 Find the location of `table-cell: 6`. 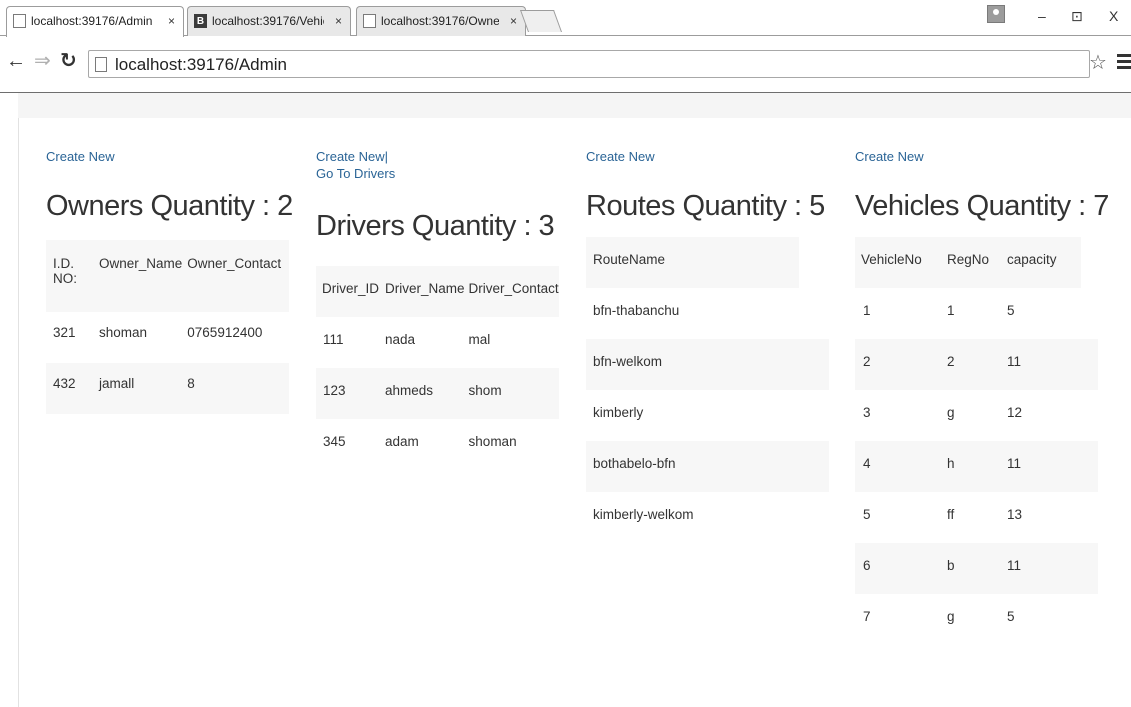

table-cell: 6 is located at coordinates (867, 565).